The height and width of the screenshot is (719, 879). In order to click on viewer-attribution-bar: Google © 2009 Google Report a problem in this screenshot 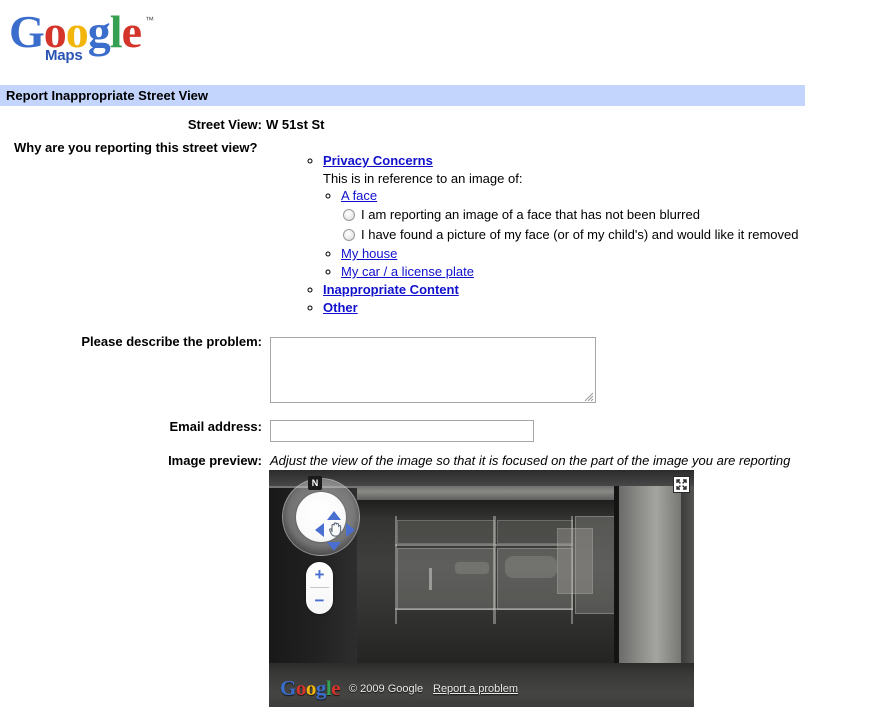, I will do `click(481, 690)`.